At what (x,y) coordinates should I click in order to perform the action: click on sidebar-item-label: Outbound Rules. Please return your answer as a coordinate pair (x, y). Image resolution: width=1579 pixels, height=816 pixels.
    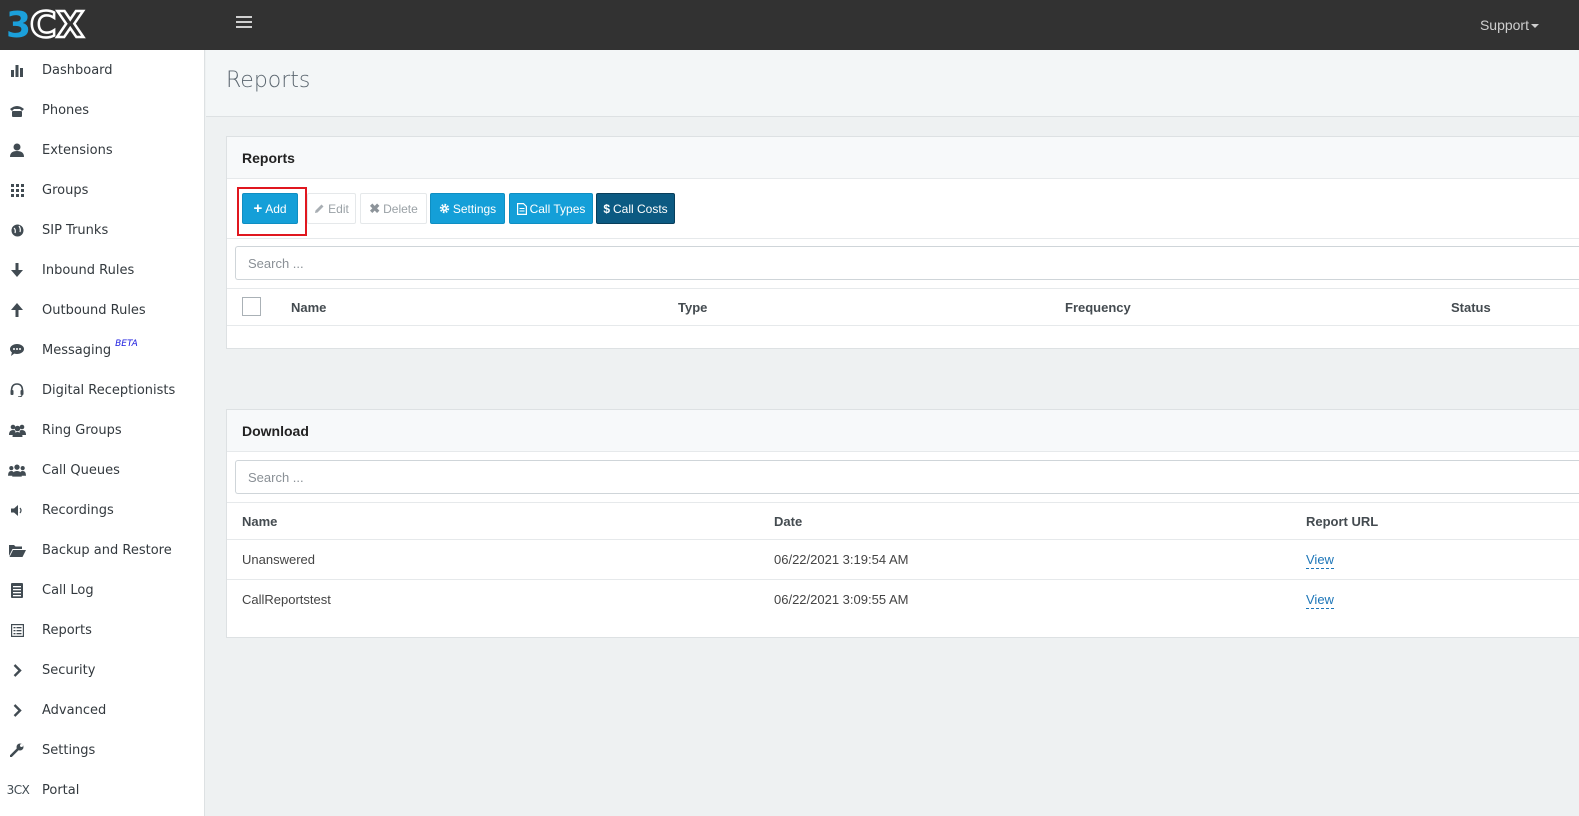
    Looking at the image, I should click on (94, 310).